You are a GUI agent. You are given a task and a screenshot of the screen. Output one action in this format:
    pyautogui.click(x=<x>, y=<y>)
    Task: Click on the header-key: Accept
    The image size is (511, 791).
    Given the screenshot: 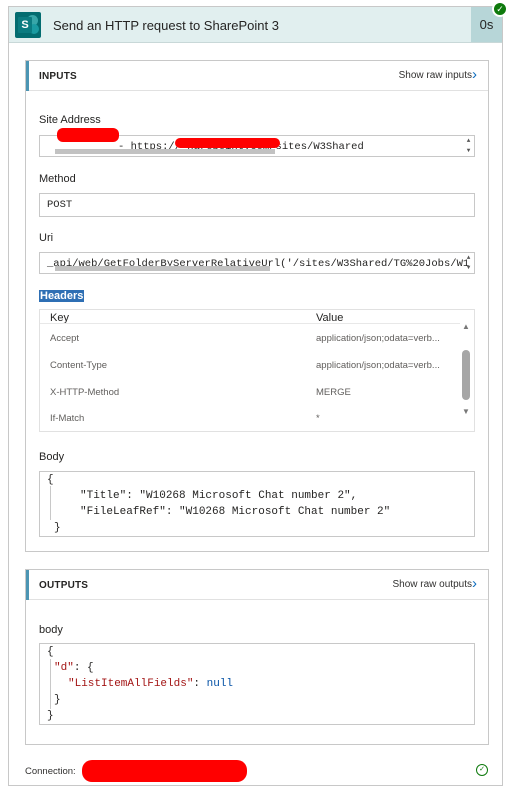 What is the action you would take?
    pyautogui.click(x=65, y=338)
    